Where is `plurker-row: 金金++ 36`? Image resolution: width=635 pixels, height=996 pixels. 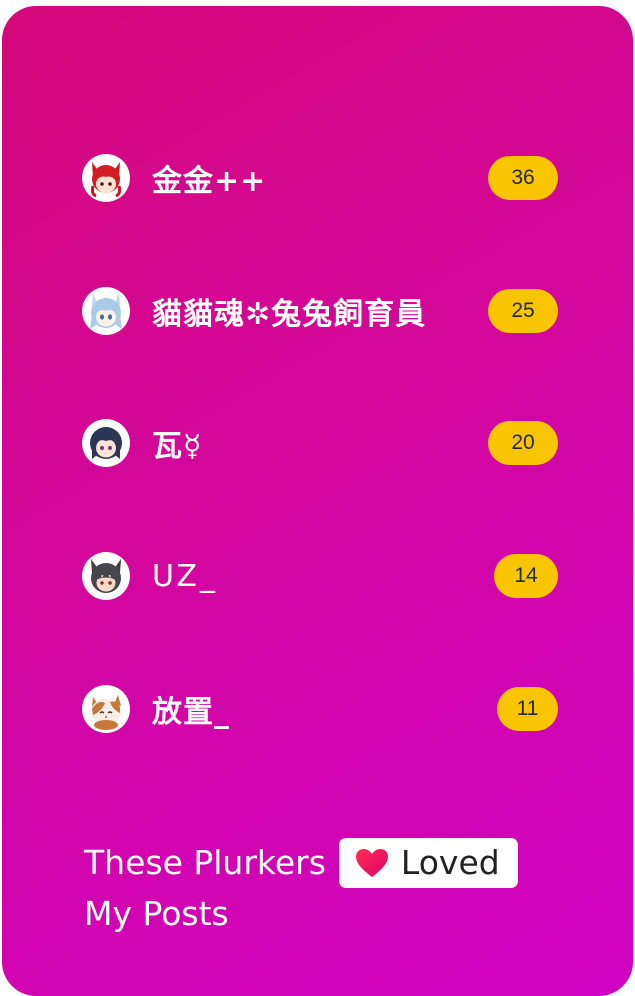
plurker-row: 金金++ 36 is located at coordinates (320, 178).